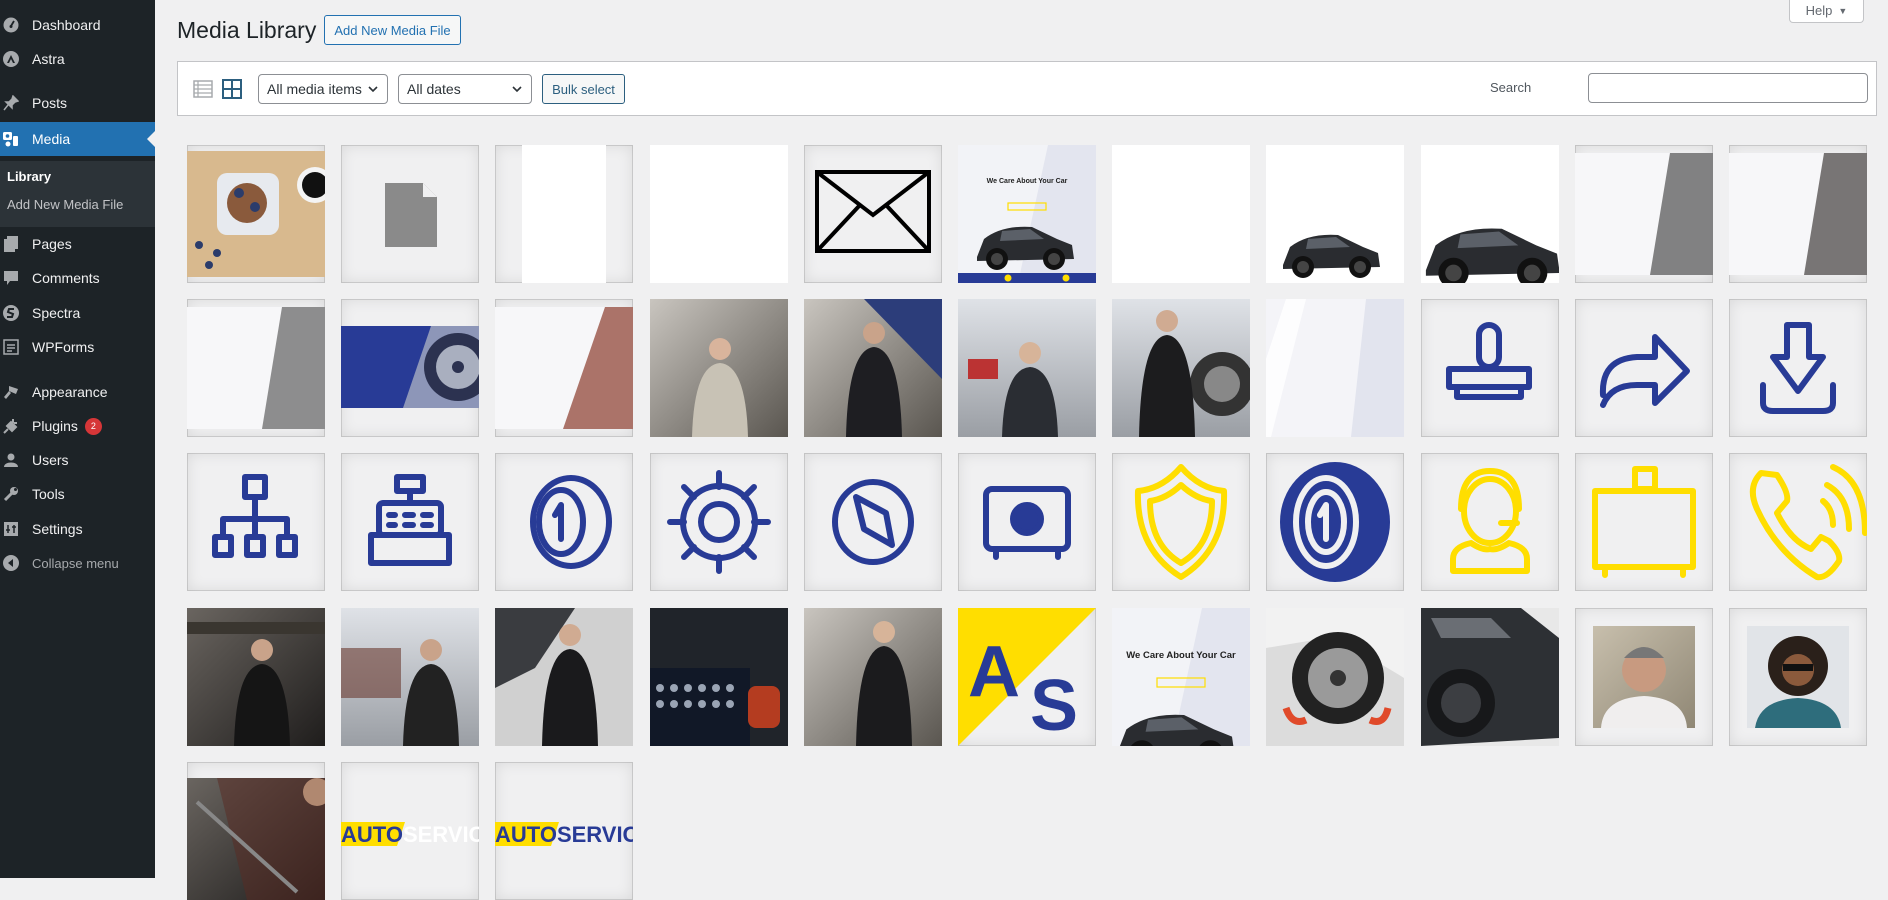 This screenshot has width=1888, height=900. What do you see at coordinates (48, 494) in the screenshot?
I see `sidebar-item-label: Tools` at bounding box center [48, 494].